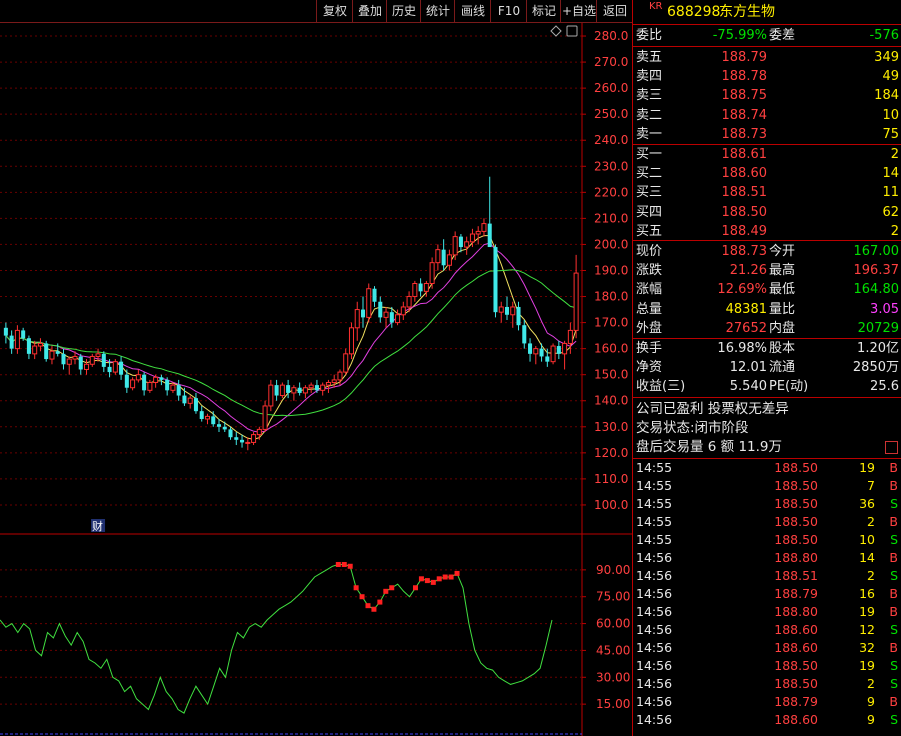  Describe the element at coordinates (891, 447) in the screenshot. I see `chart-icon` at that location.